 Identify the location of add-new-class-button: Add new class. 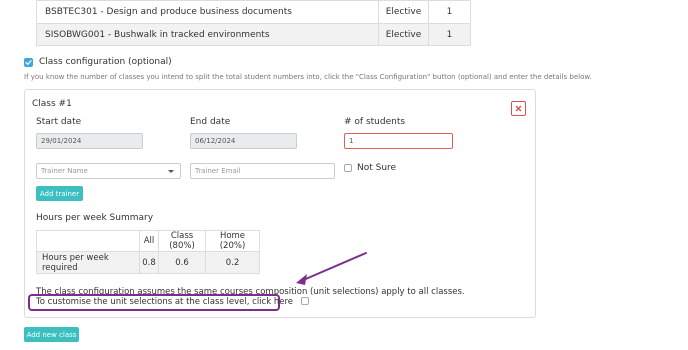
(51, 334).